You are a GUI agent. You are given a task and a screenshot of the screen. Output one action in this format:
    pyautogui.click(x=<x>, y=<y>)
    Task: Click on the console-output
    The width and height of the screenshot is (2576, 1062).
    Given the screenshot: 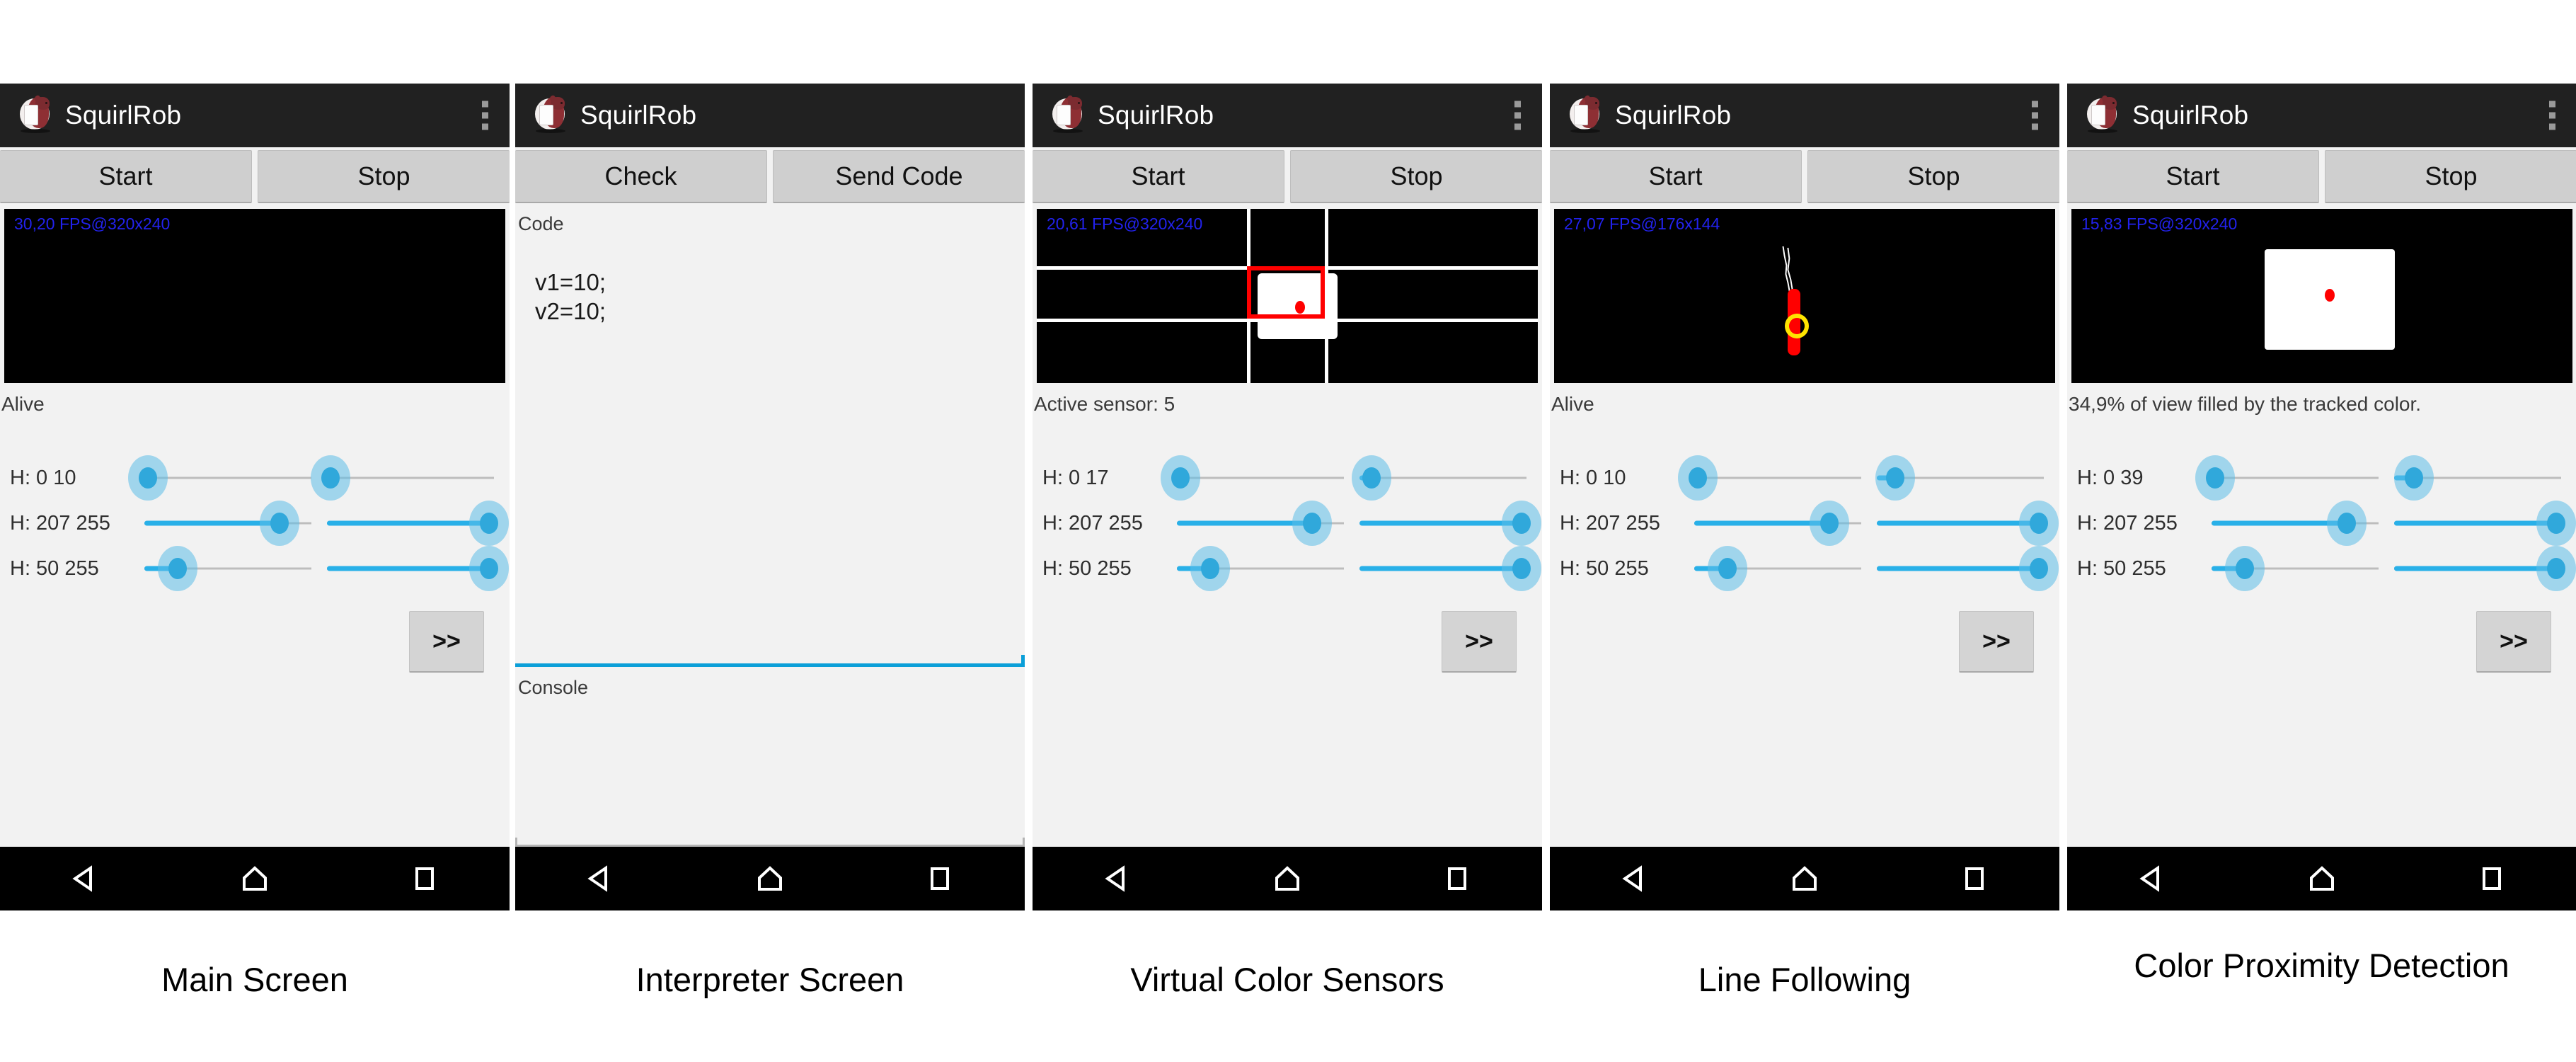 What is the action you would take?
    pyautogui.click(x=770, y=773)
    